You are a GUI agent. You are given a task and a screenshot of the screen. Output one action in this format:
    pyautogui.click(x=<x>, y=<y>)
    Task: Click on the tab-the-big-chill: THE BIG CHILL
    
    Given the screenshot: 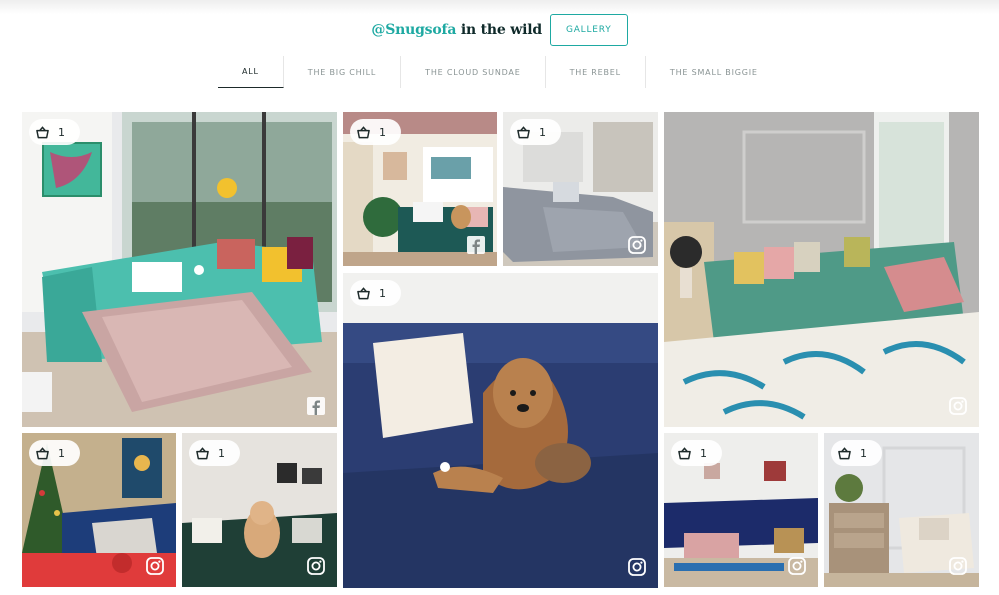 What is the action you would take?
    pyautogui.click(x=343, y=72)
    